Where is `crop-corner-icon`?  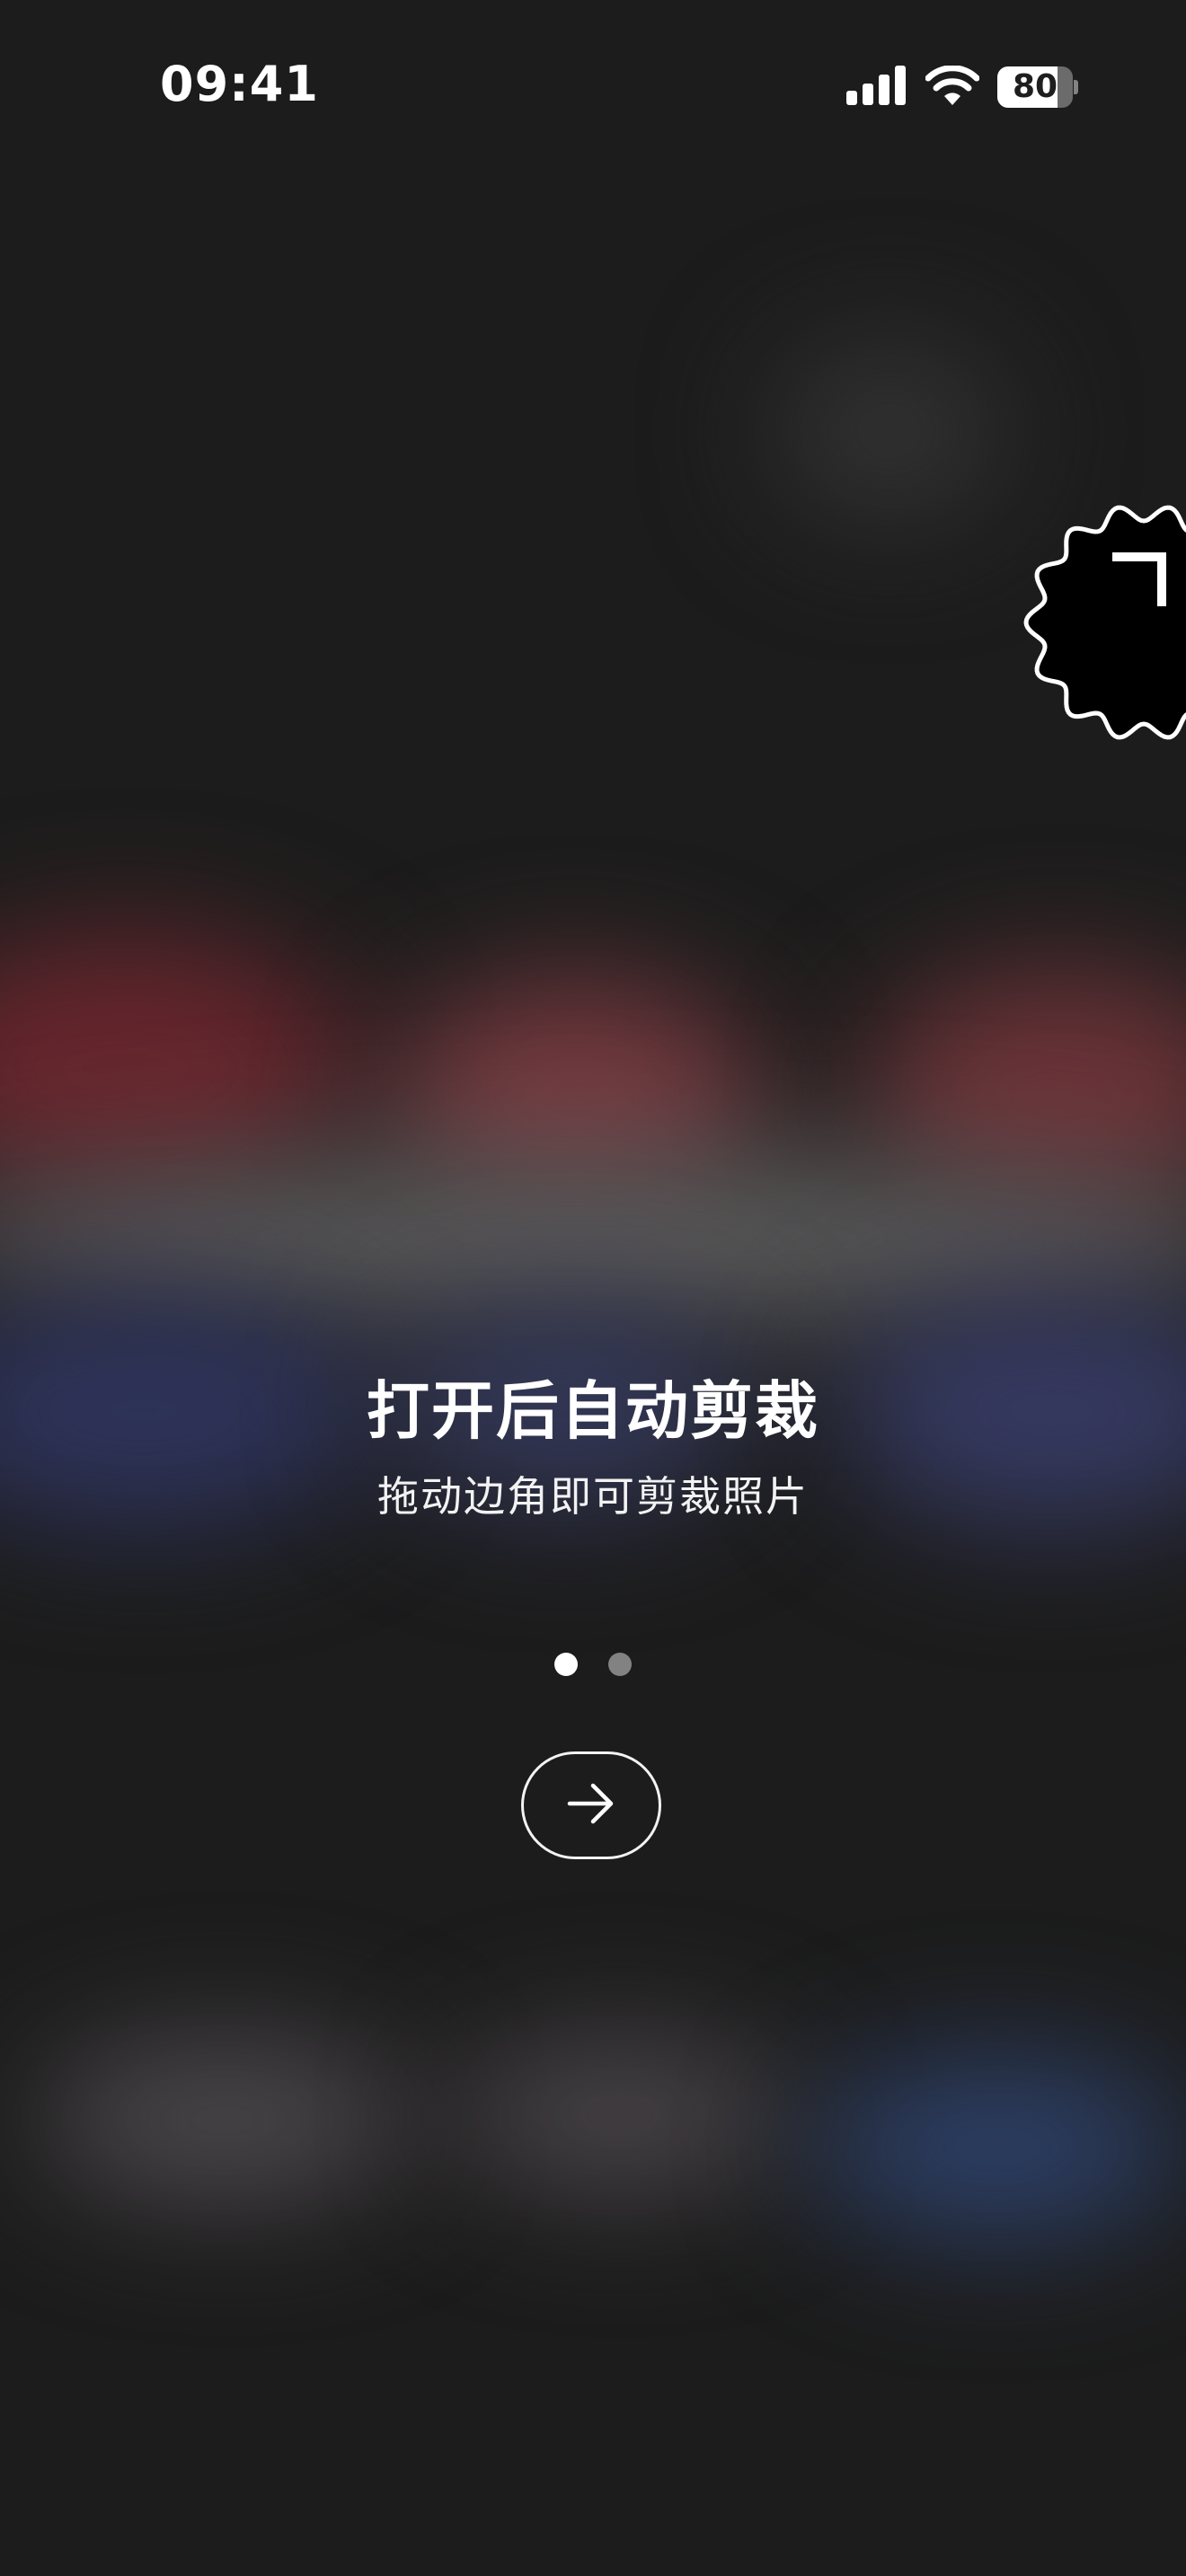
crop-corner-icon is located at coordinates (1104, 622).